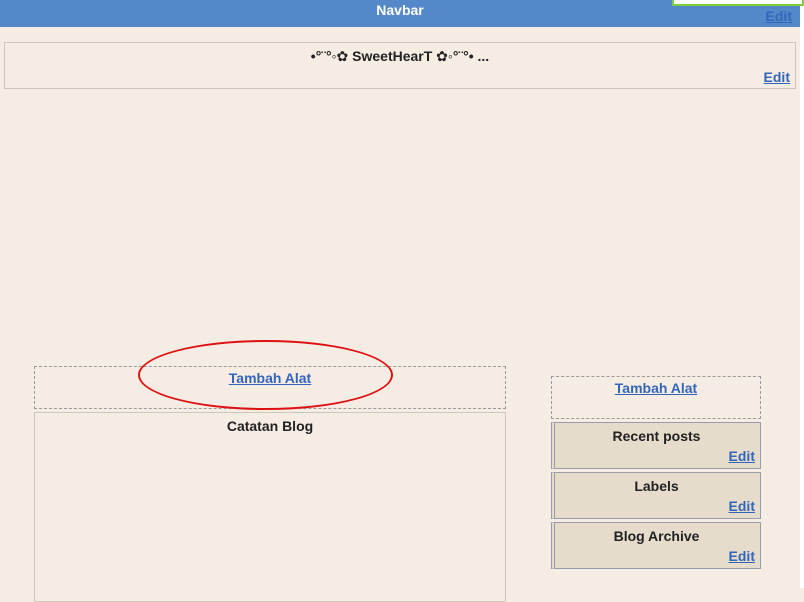 This screenshot has width=804, height=602. Describe the element at coordinates (777, 77) in the screenshot. I see `header-edit-link: Edit` at that location.